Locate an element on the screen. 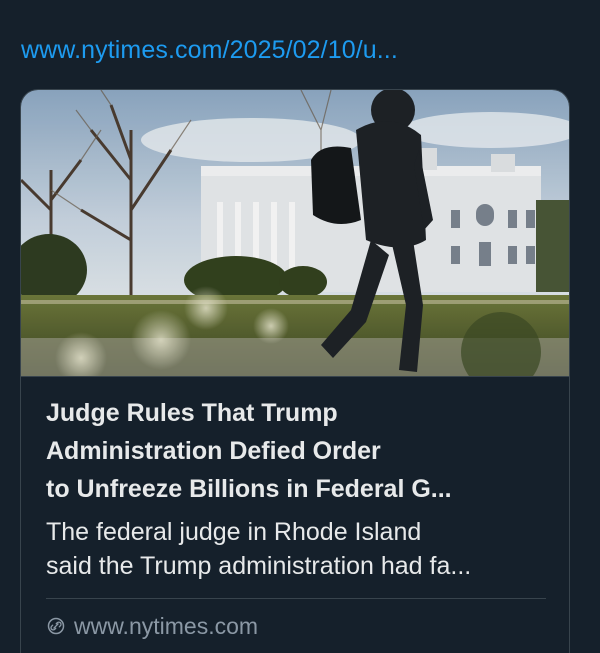 This screenshot has height=653, width=600. card-source: www.nytimes.com is located at coordinates (152, 626).